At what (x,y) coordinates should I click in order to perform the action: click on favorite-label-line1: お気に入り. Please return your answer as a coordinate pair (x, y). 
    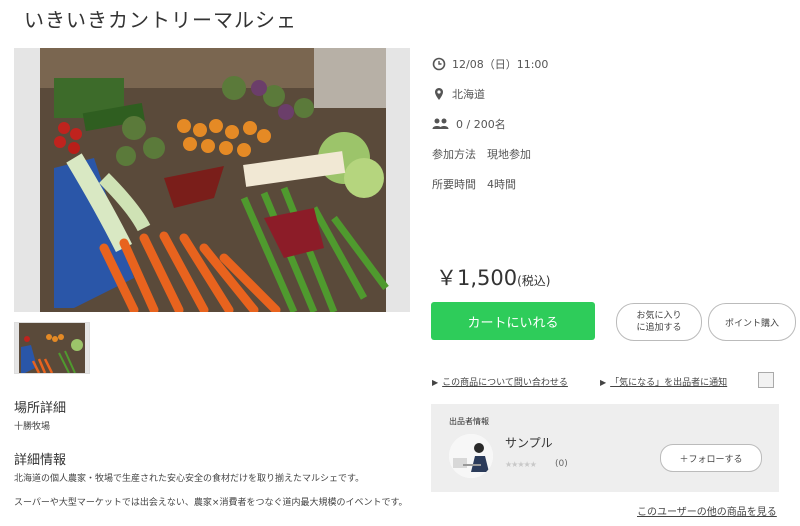
    Looking at the image, I should click on (659, 316).